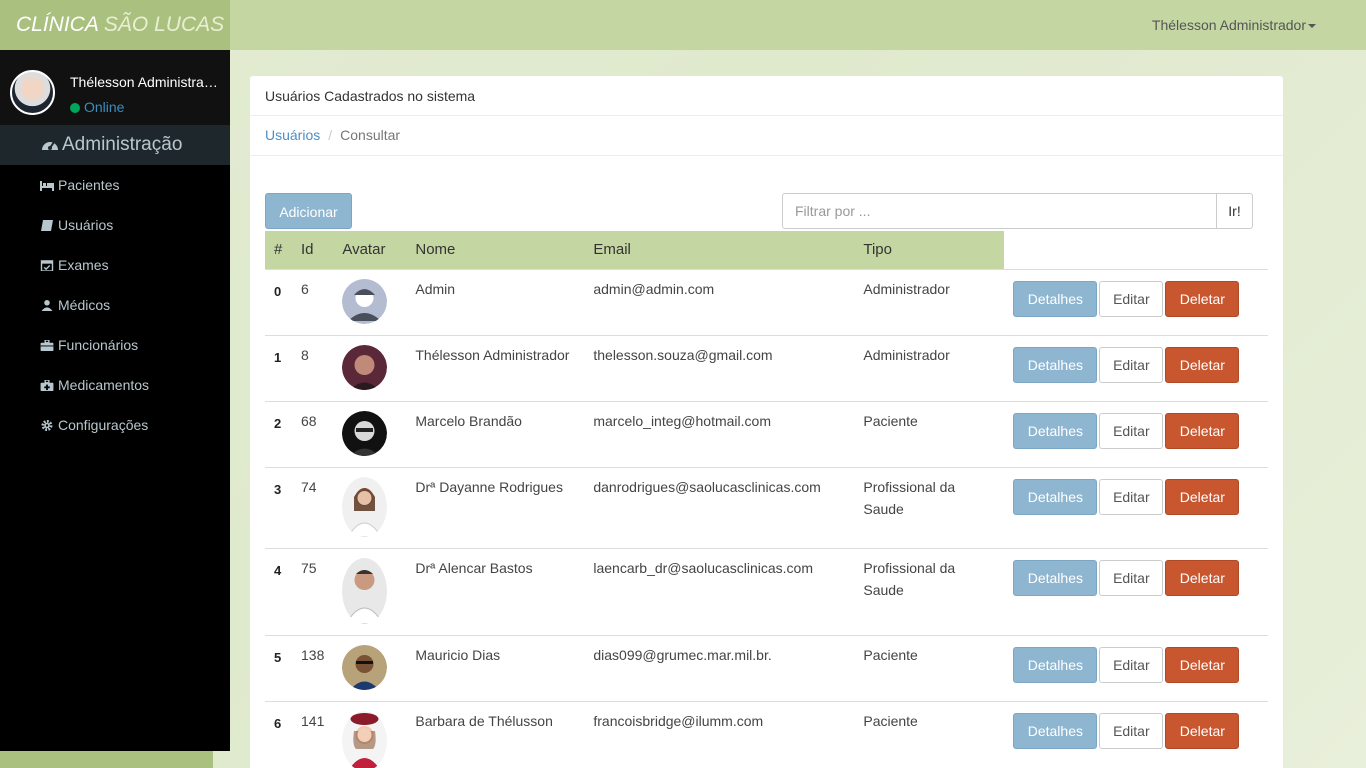 The width and height of the screenshot is (1366, 768). Describe the element at coordinates (313, 250) in the screenshot. I see `col-header-id: Id` at that location.